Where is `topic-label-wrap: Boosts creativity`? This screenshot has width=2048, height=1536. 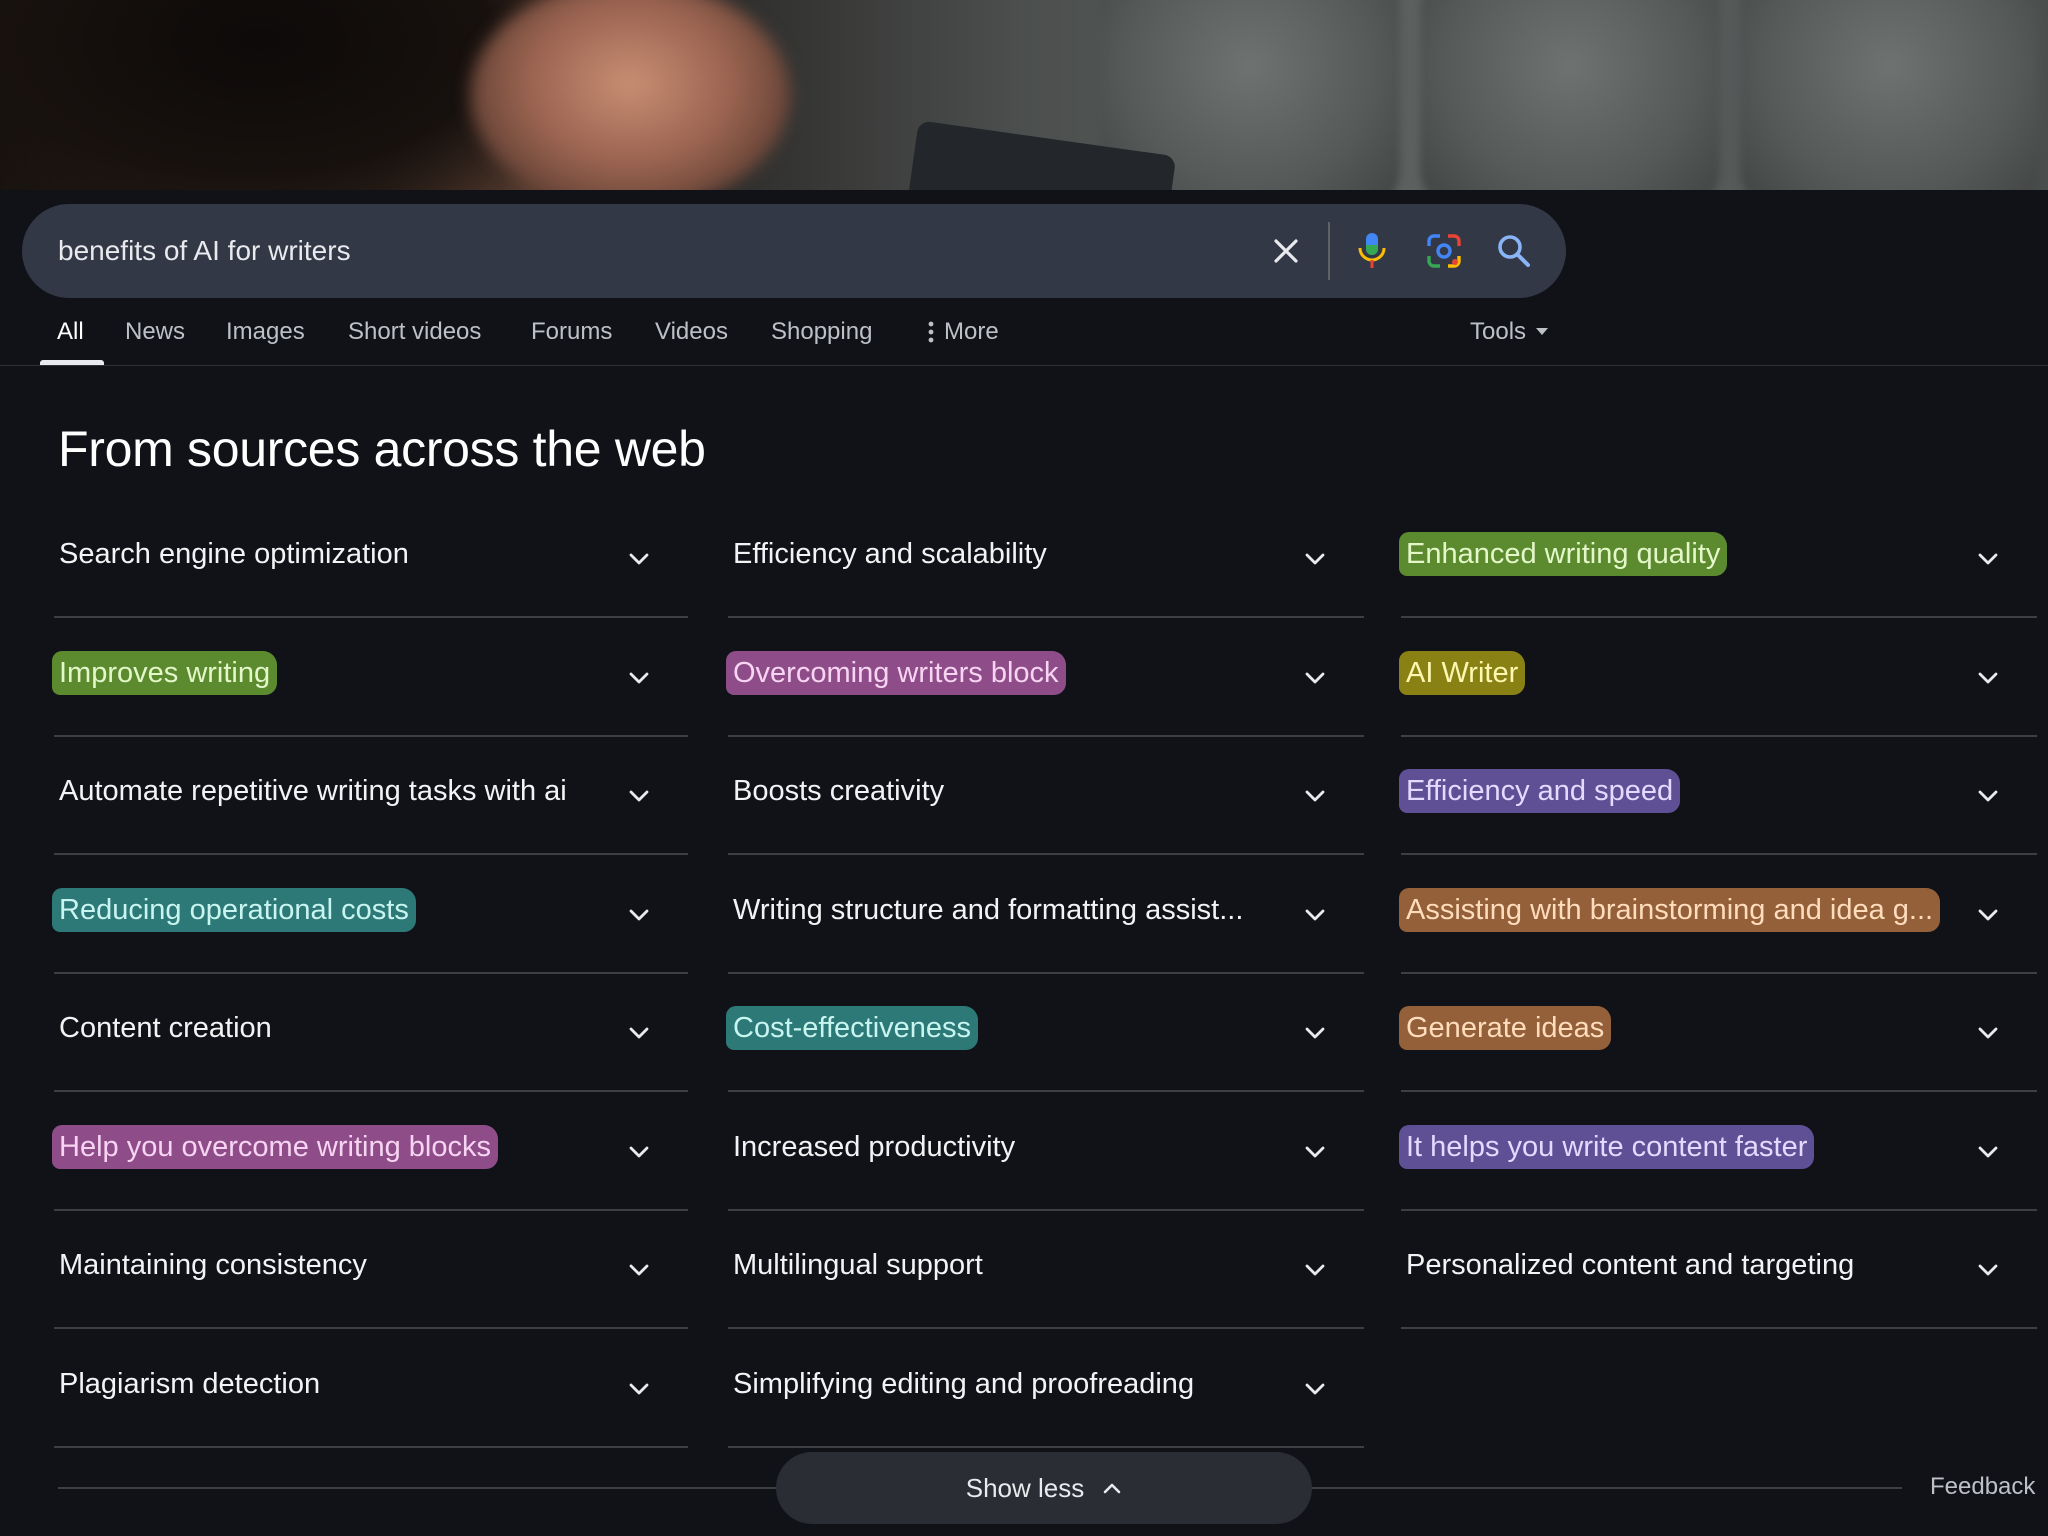
topic-label-wrap: Boosts creativity is located at coordinates (838, 791).